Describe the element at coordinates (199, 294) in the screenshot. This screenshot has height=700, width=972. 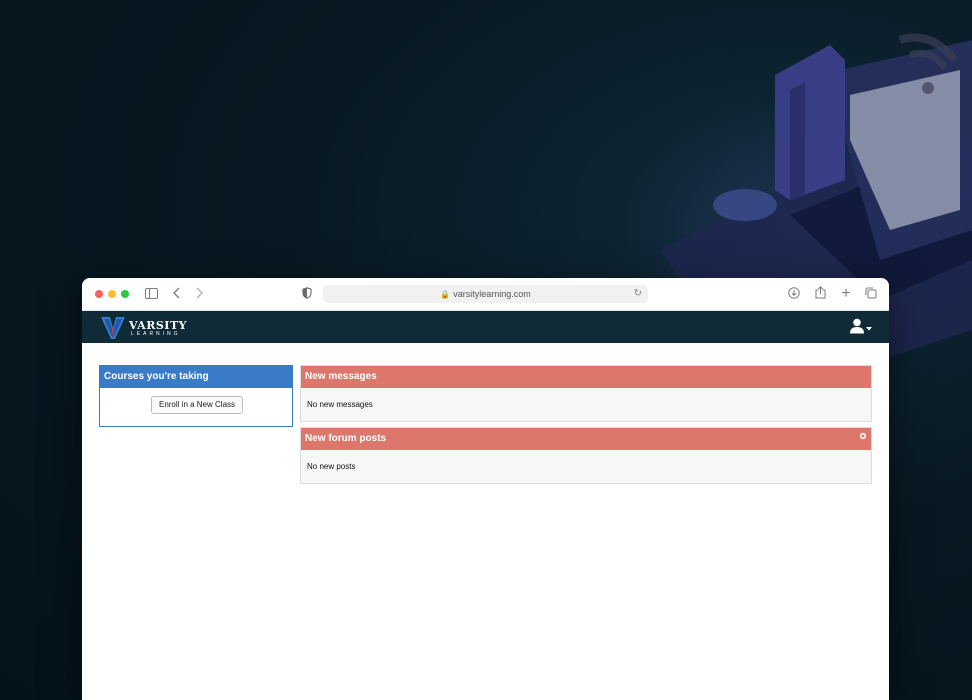
I see `forward-icon` at that location.